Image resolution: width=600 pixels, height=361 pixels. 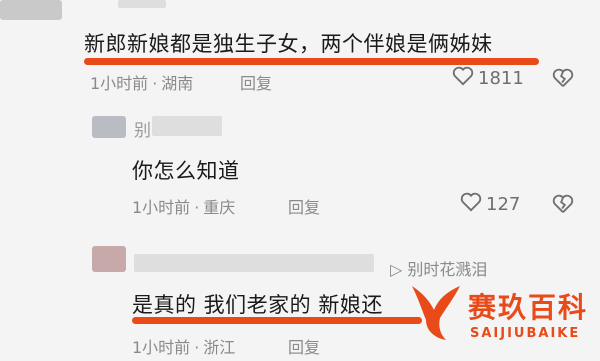 What do you see at coordinates (219, 207) in the screenshot?
I see `comment-location: 重庆` at bounding box center [219, 207].